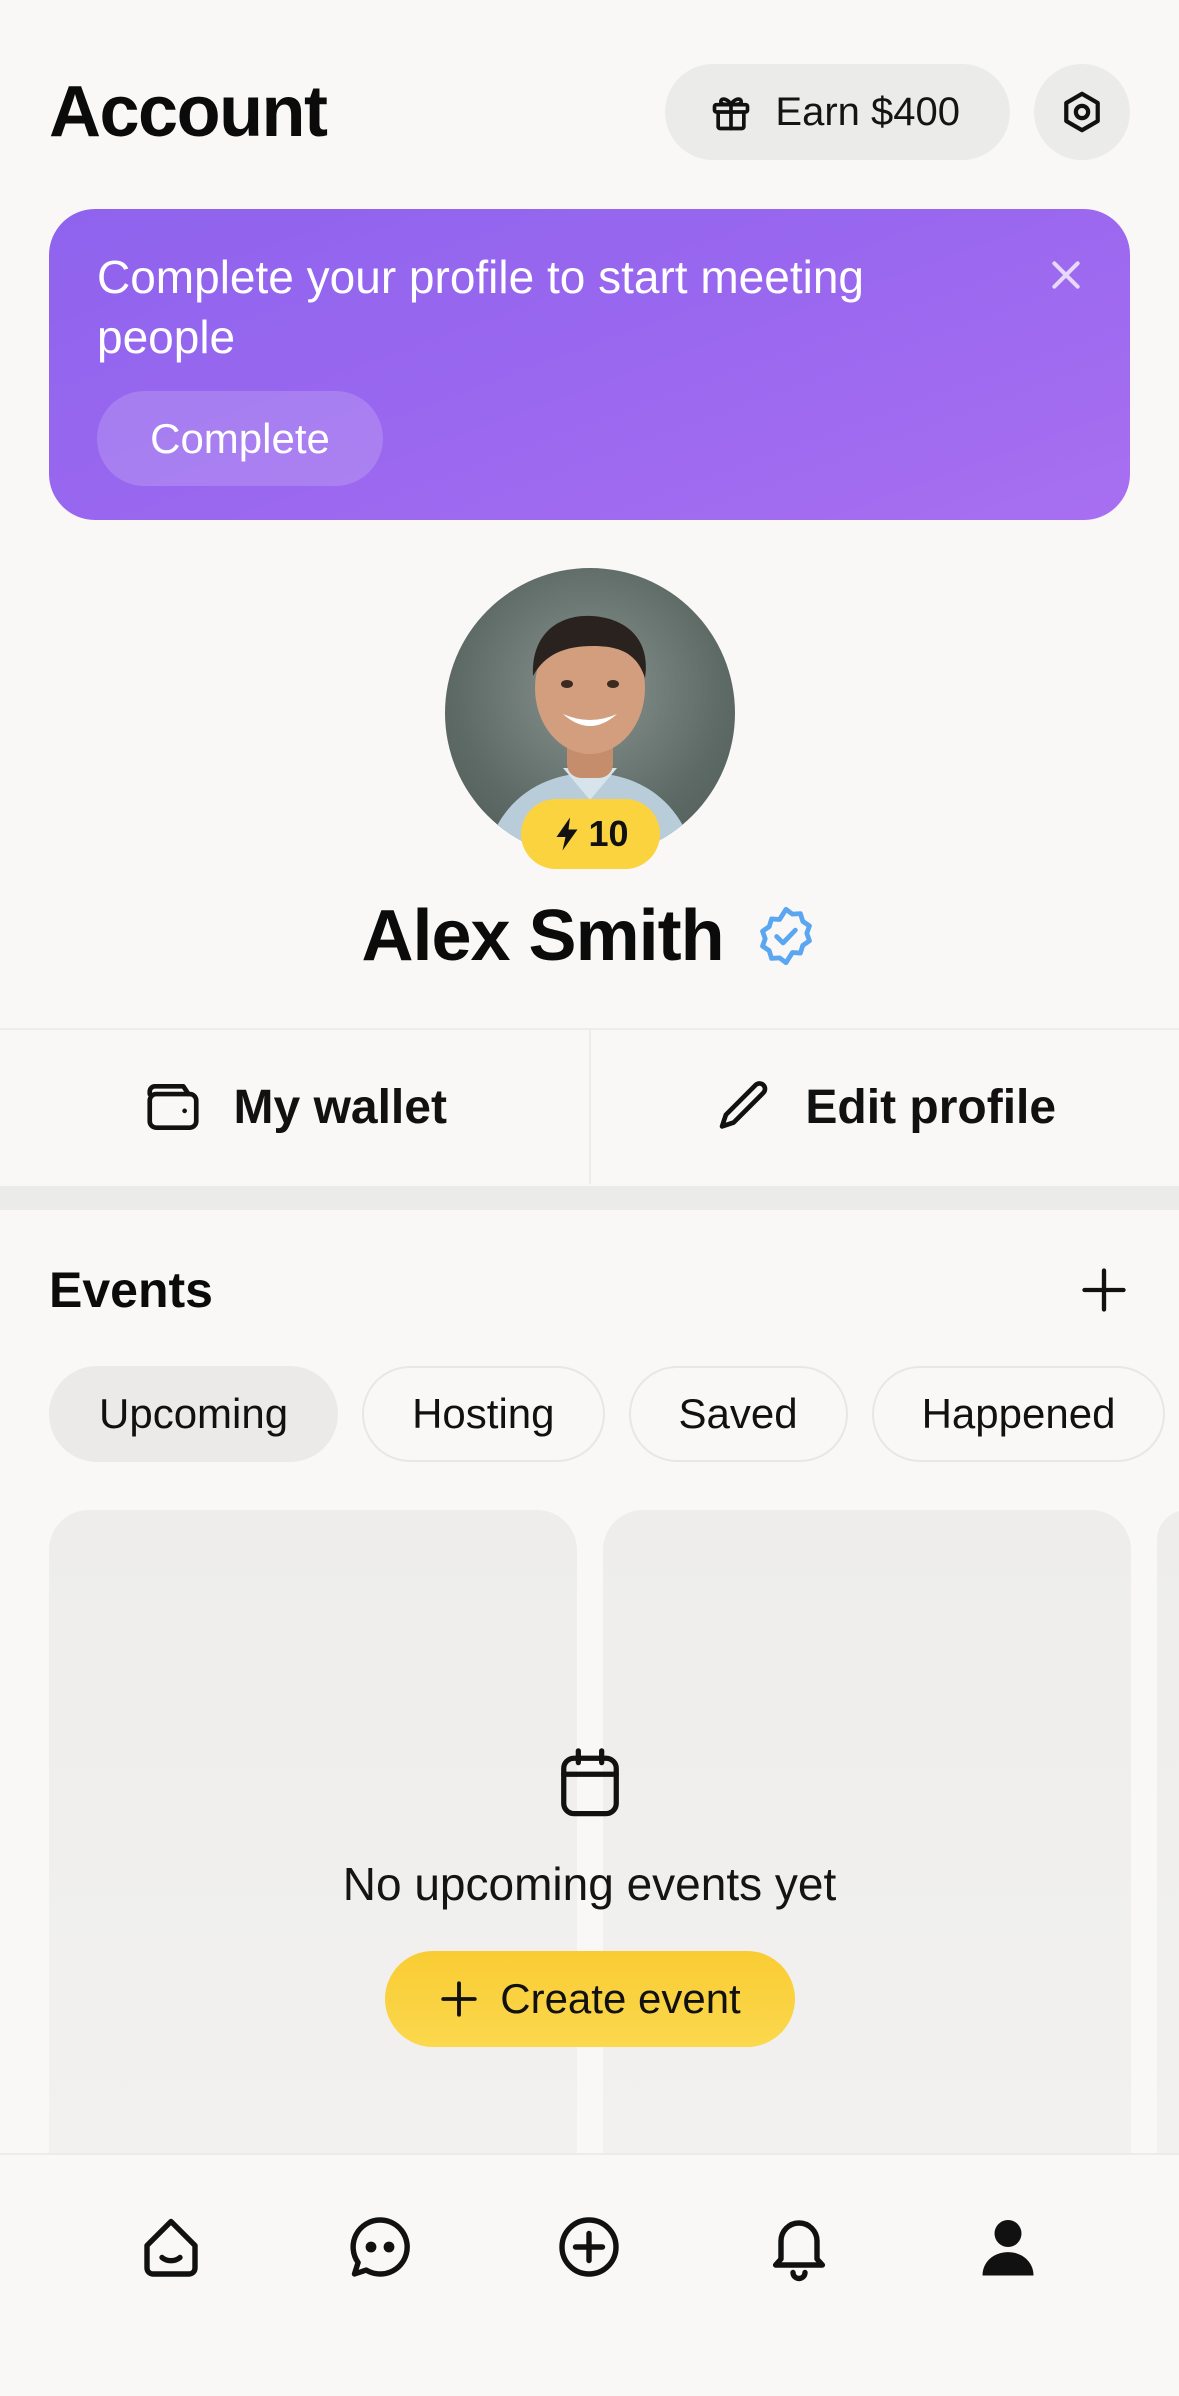 The image size is (1179, 2396). Describe the element at coordinates (589, 1106) in the screenshot. I see `profile-actions: My wallet Edit profile` at that location.